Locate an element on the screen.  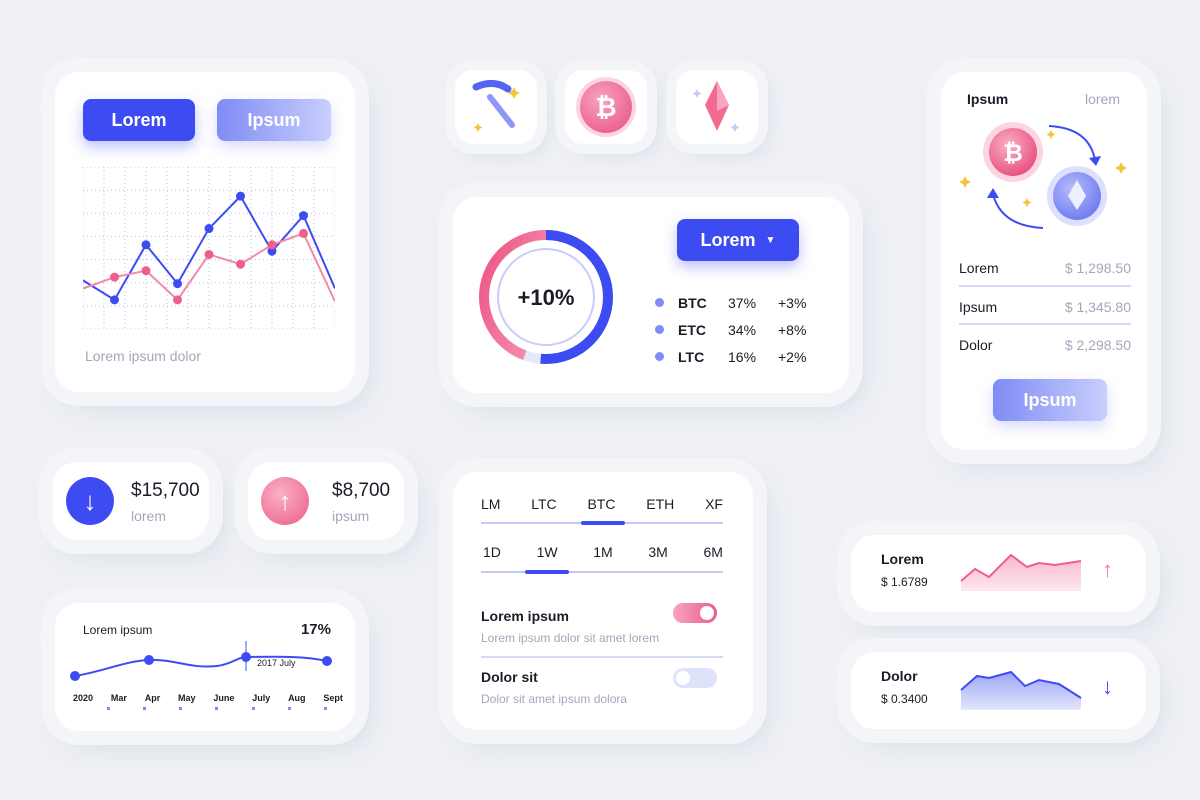
ticker-name: Lorem is located at coordinates (902, 559).